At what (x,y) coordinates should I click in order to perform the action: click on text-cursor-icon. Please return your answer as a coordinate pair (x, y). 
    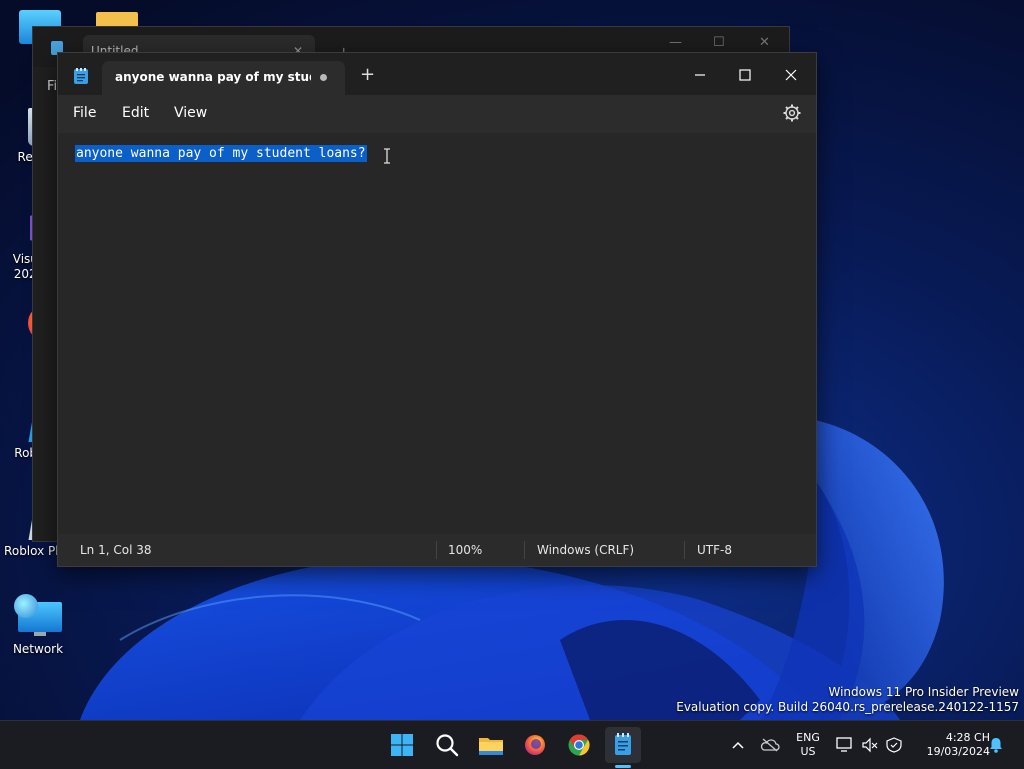
    Looking at the image, I should click on (387, 156).